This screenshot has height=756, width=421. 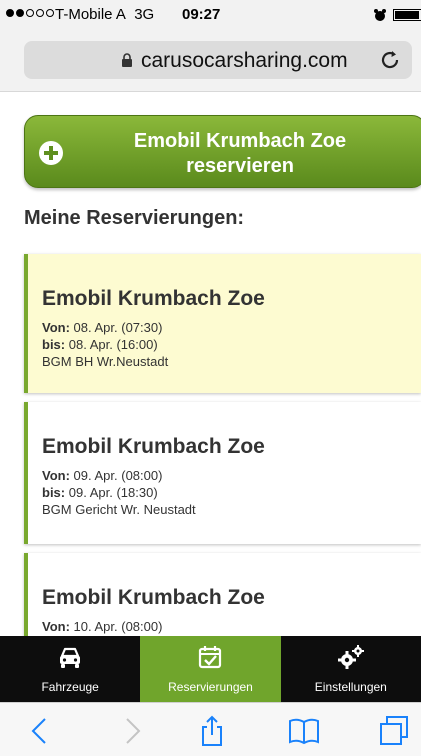 I want to click on reservation-from: Von: 09. Apr. (08:00), so click(x=102, y=475).